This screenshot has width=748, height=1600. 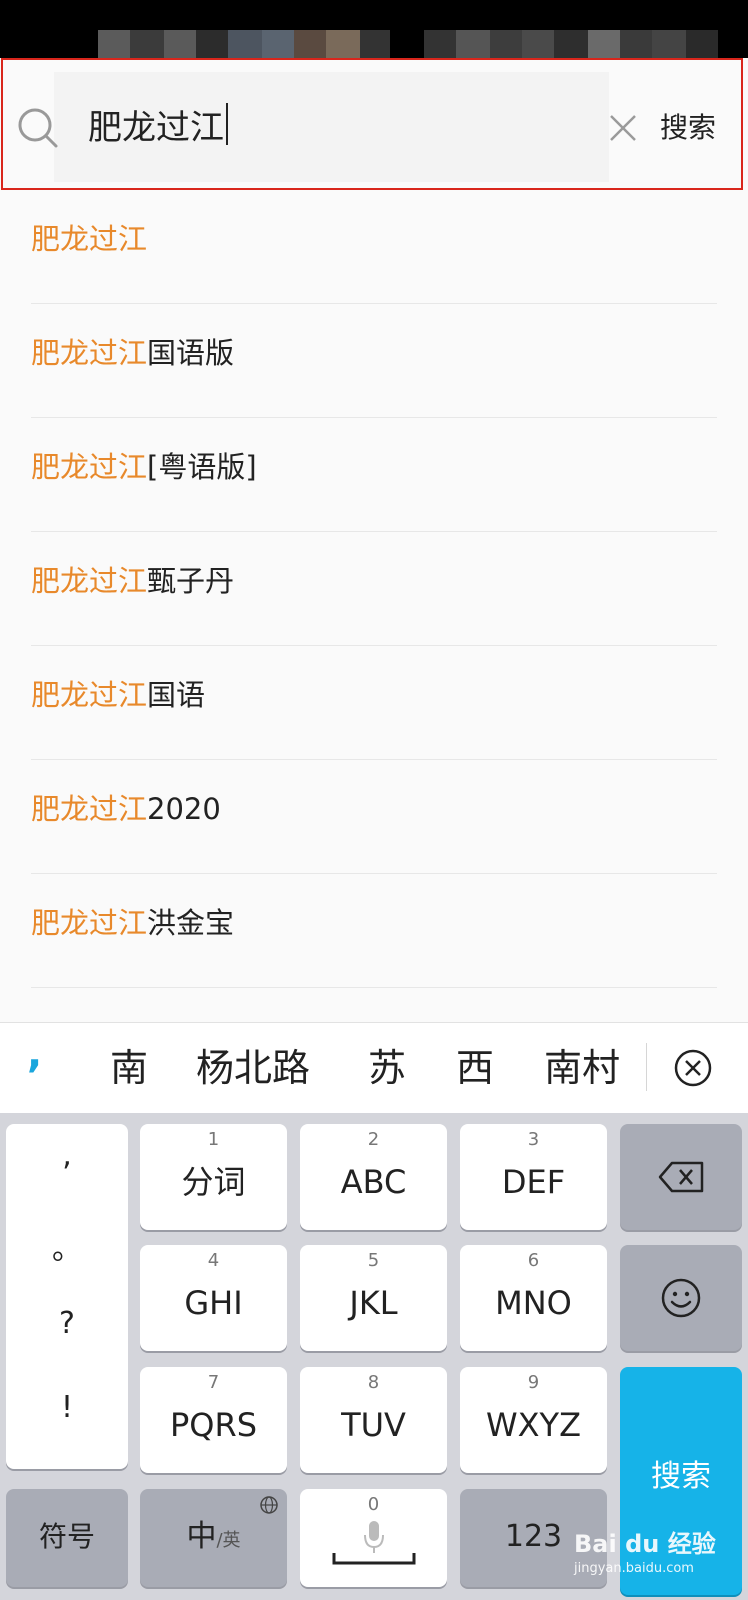 I want to click on suggestion-item: 肥龙过江2020, so click(x=374, y=817).